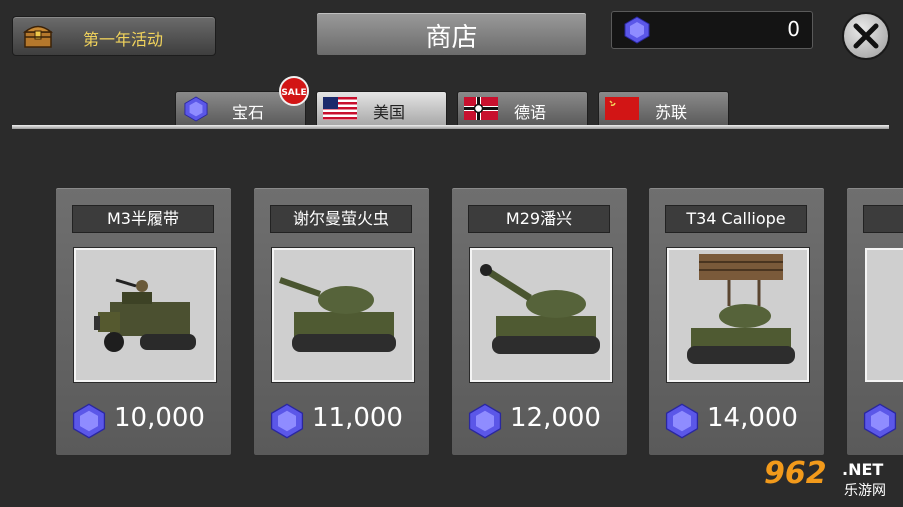 Image resolution: width=903 pixels, height=507 pixels. I want to click on tab-usa: 美国, so click(381, 108).